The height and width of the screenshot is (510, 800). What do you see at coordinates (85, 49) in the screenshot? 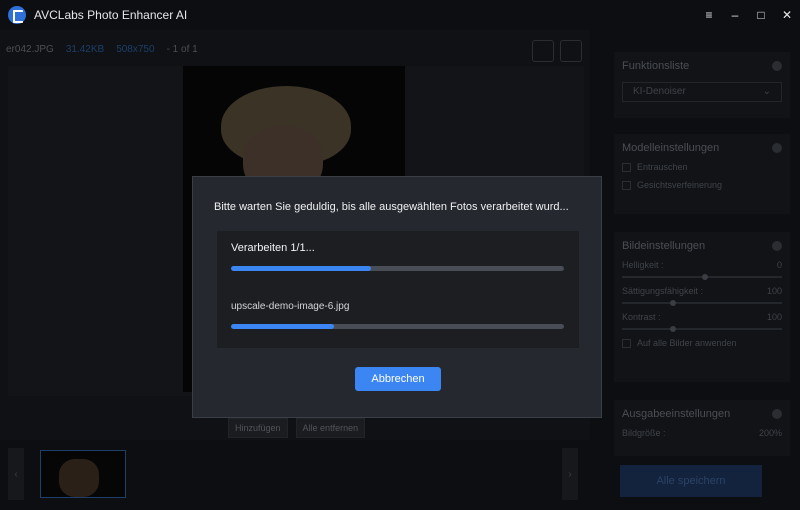
I see `image-filesize: 31.42KB` at bounding box center [85, 49].